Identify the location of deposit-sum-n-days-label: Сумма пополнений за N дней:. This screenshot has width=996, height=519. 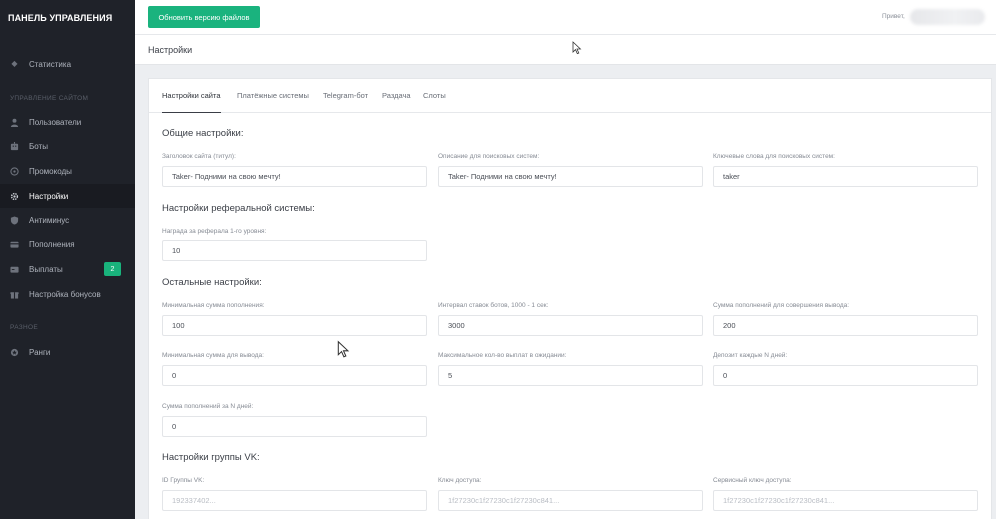
(208, 406).